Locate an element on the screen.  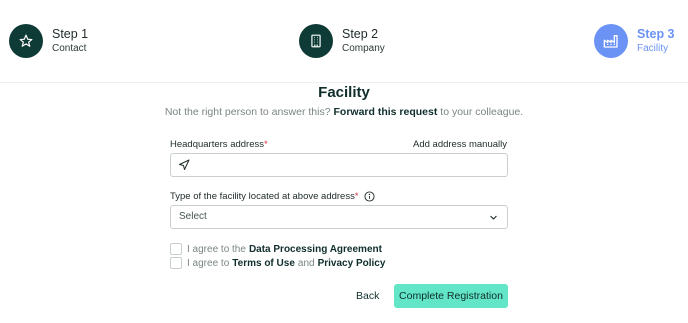
step-1-circle is located at coordinates (26, 41).